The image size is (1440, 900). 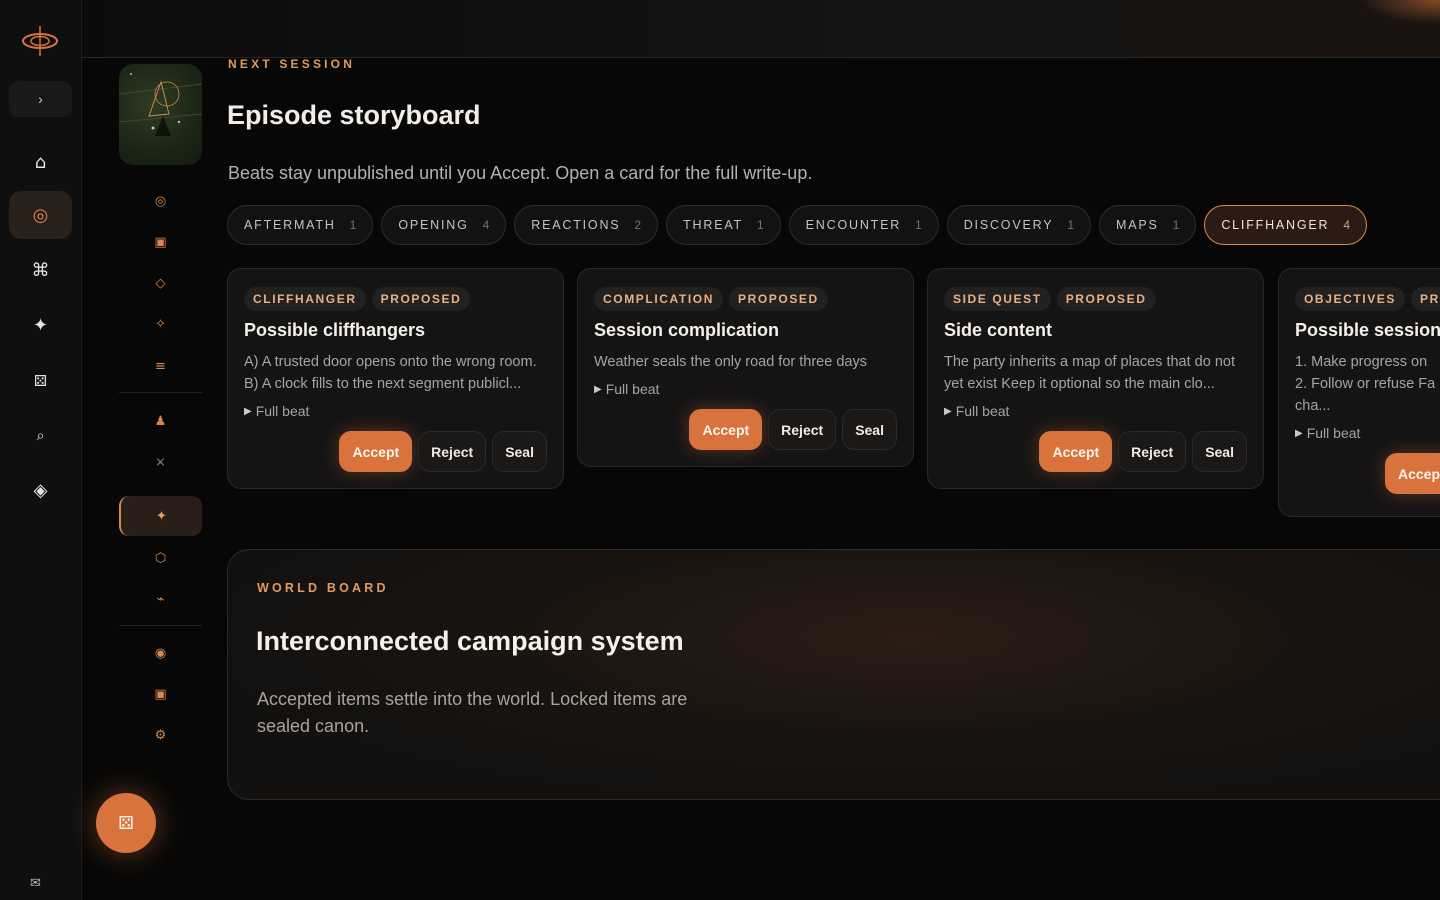 I want to click on home-button: ⌂, so click(x=40, y=162).